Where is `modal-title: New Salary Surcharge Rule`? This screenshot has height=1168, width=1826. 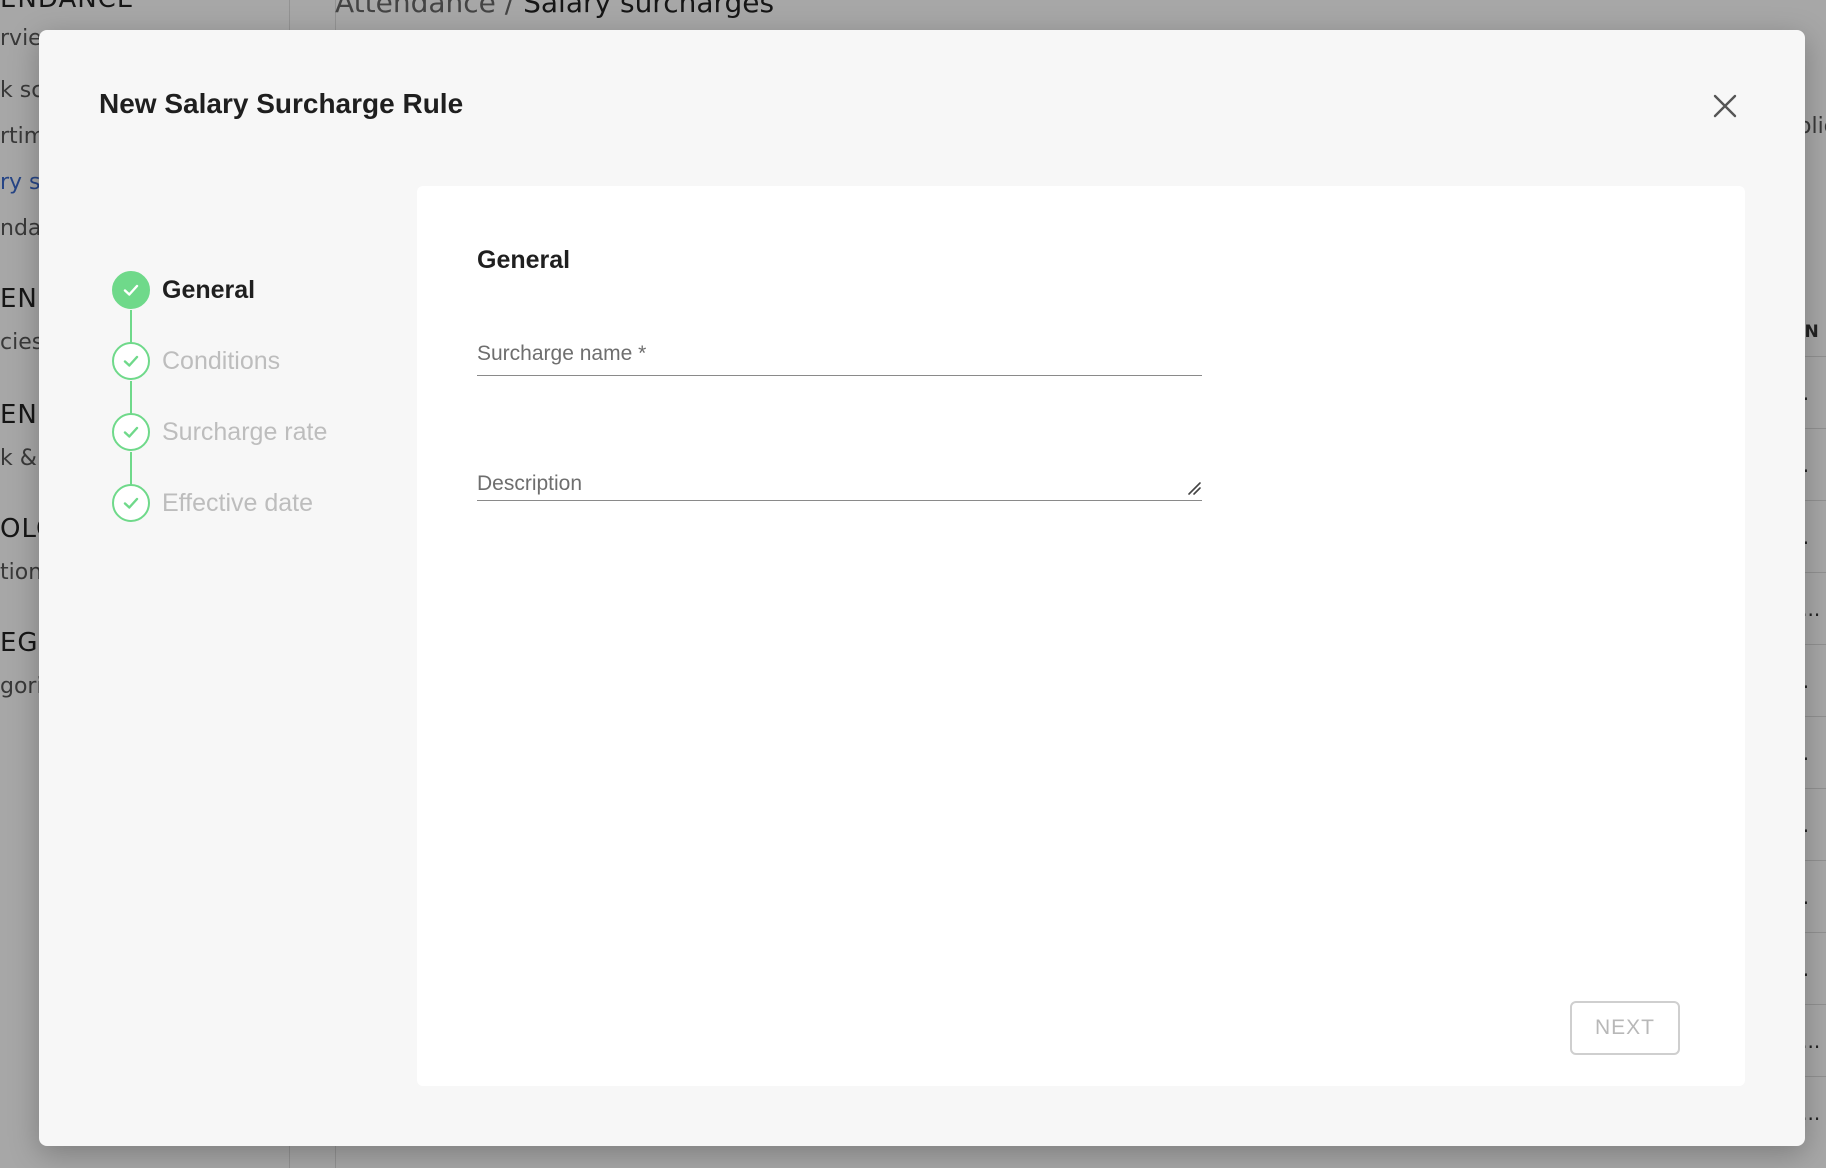
modal-title: New Salary Surcharge Rule is located at coordinates (281, 103).